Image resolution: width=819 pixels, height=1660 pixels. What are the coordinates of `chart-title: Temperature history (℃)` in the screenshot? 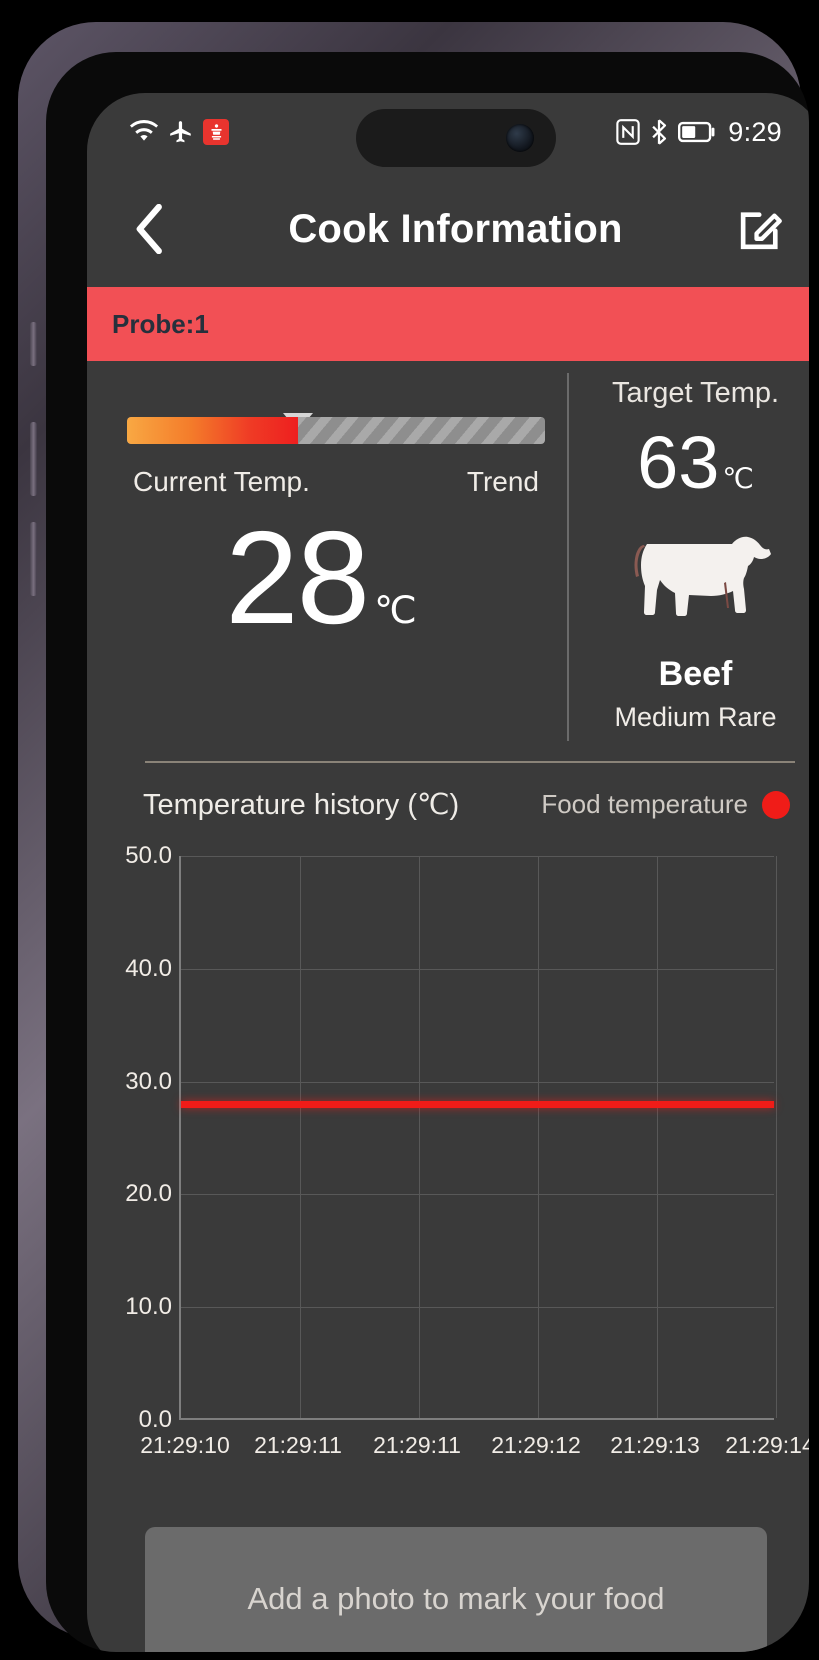 It's located at (301, 805).